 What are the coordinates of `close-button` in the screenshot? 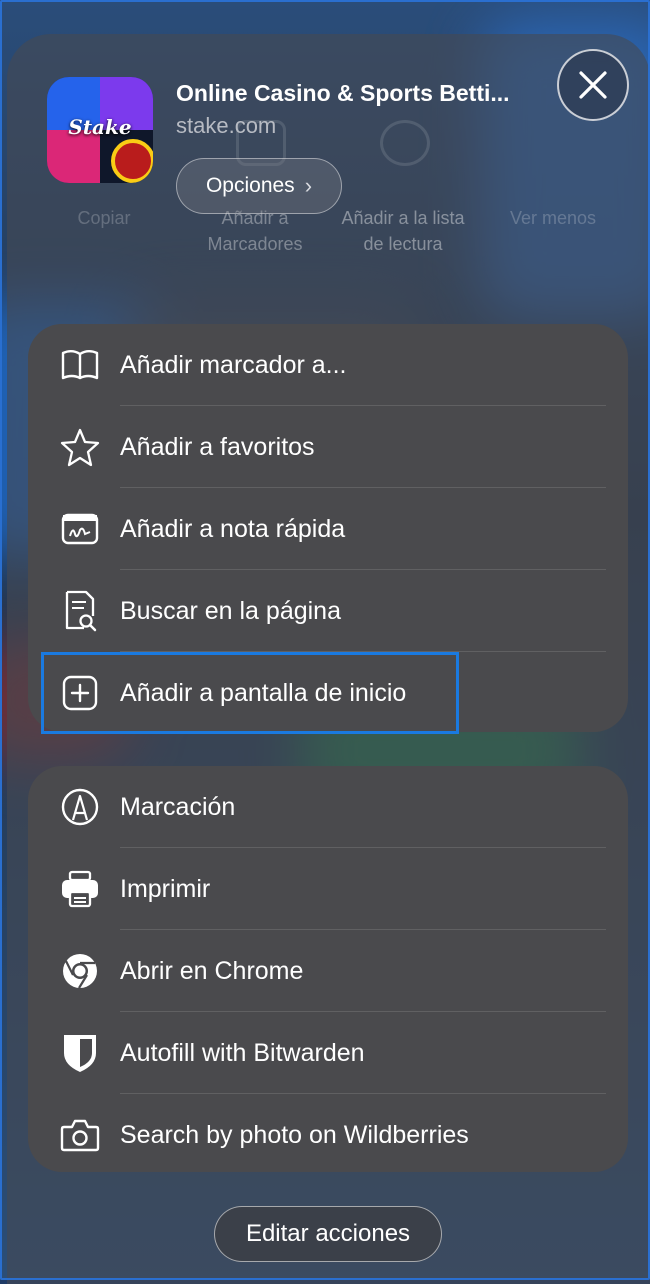 It's located at (593, 85).